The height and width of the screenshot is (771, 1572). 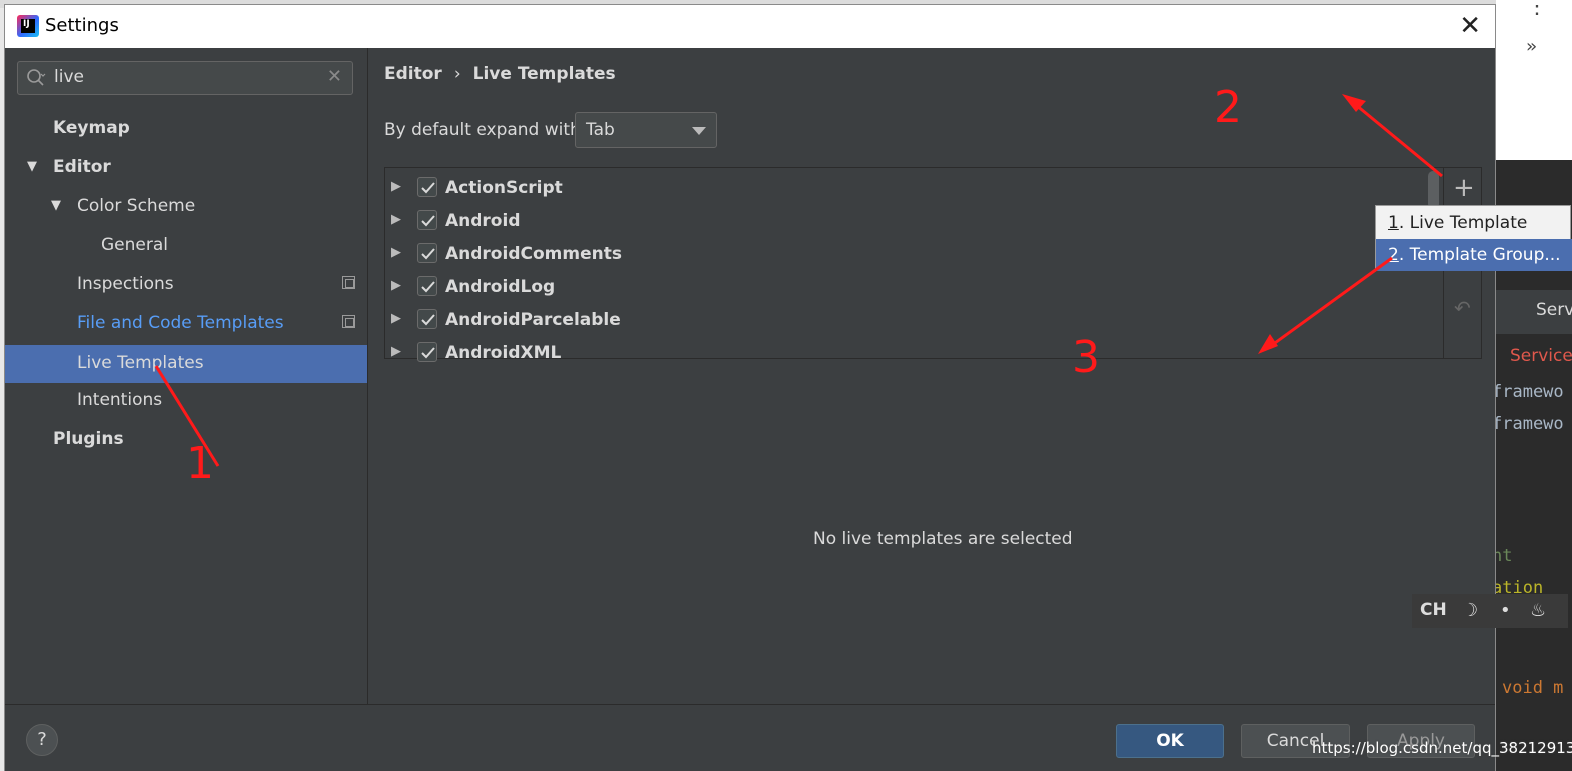 What do you see at coordinates (1442, 748) in the screenshot?
I see `watermark: https://blog.csdn.net/qq_38212913` at bounding box center [1442, 748].